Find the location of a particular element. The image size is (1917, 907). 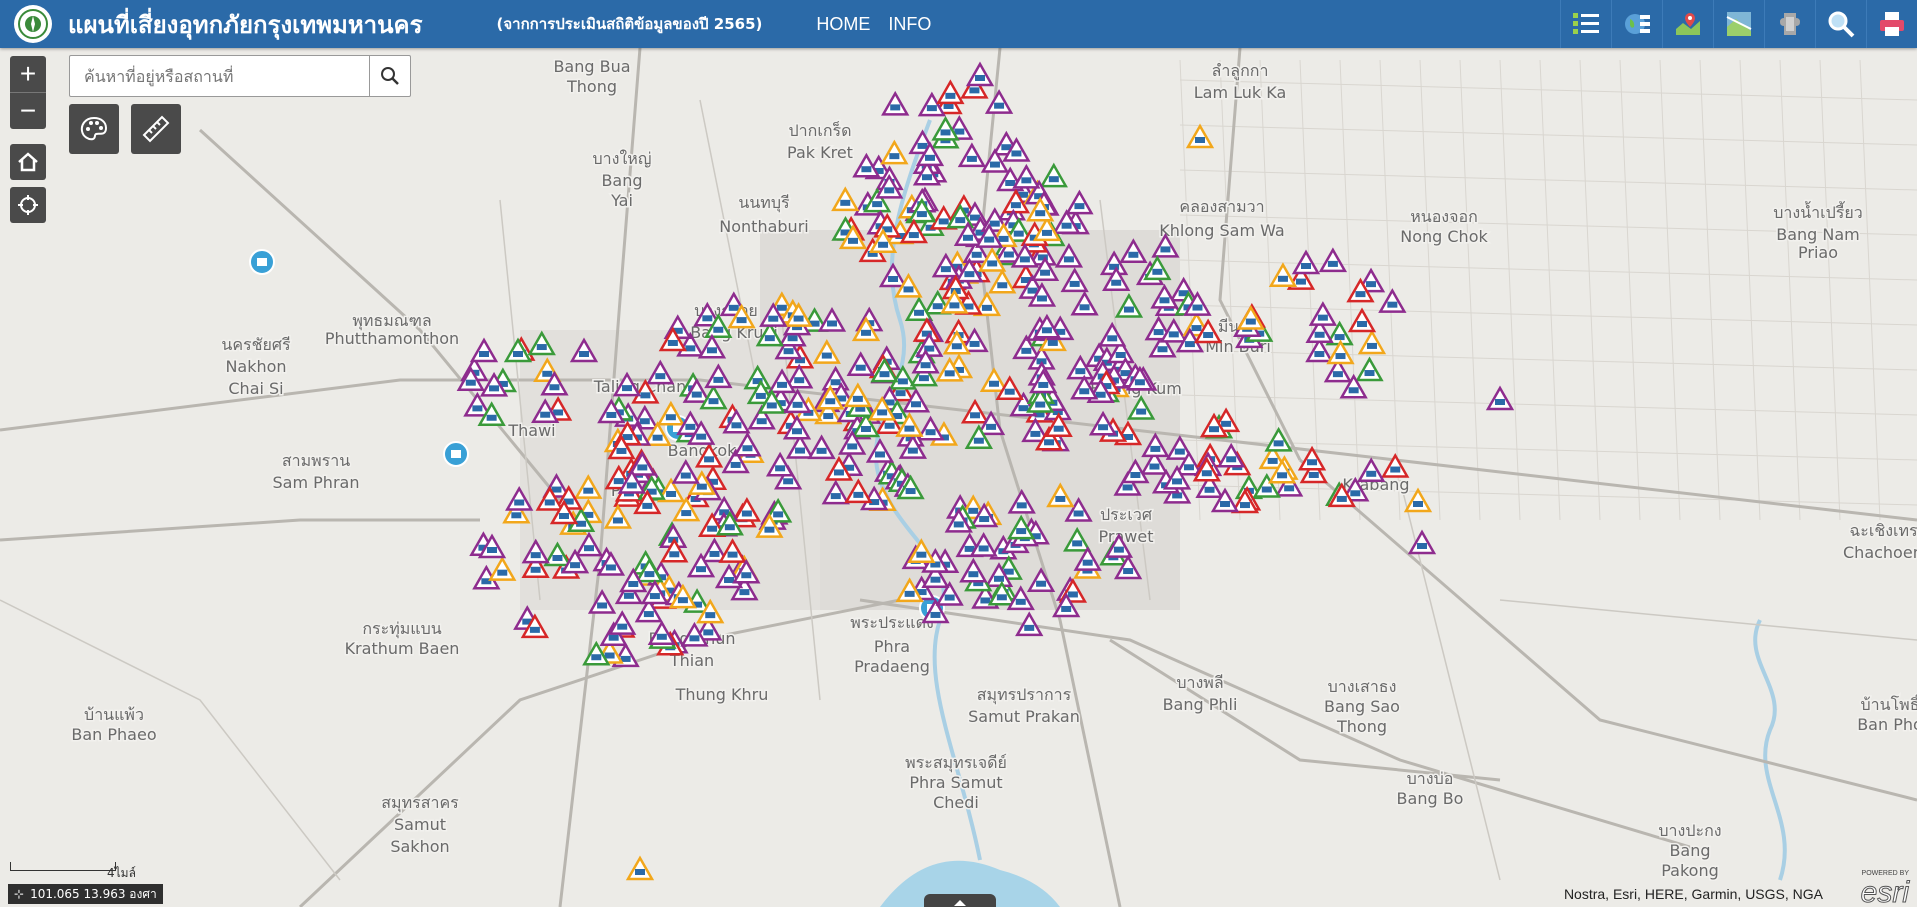

search-box is located at coordinates (240, 76).